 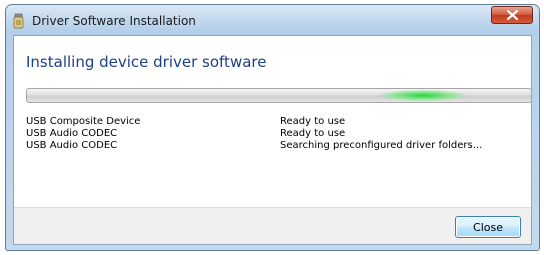 I want to click on page-title: Installing device driver software, so click(x=146, y=62).